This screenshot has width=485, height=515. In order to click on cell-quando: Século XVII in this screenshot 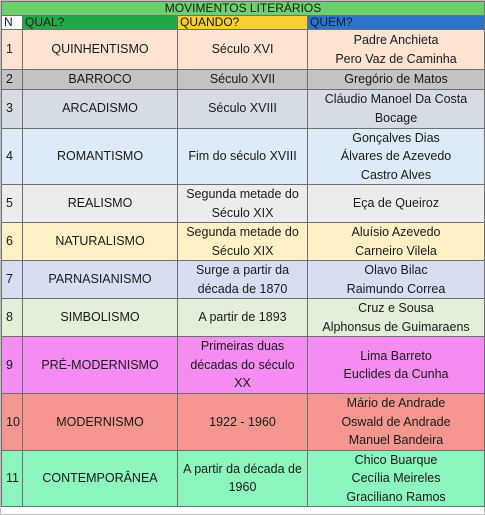, I will do `click(242, 79)`.